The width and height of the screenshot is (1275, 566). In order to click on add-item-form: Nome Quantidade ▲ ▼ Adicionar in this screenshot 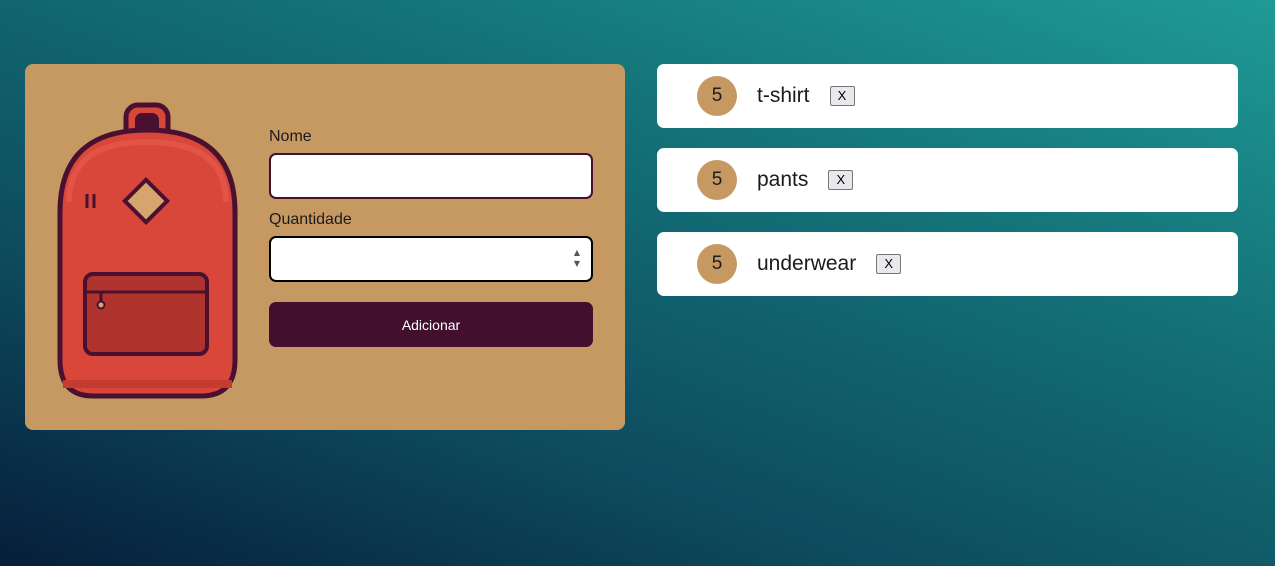, I will do `click(431, 237)`.